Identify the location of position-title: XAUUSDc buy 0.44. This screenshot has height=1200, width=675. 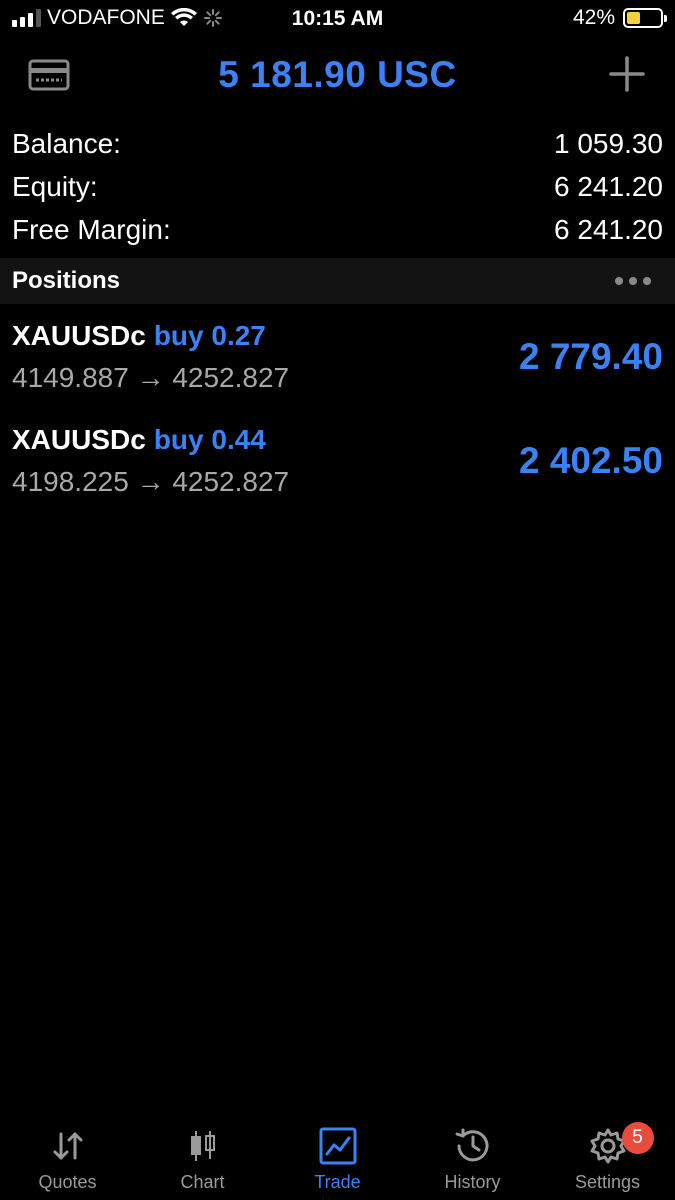
(139, 440).